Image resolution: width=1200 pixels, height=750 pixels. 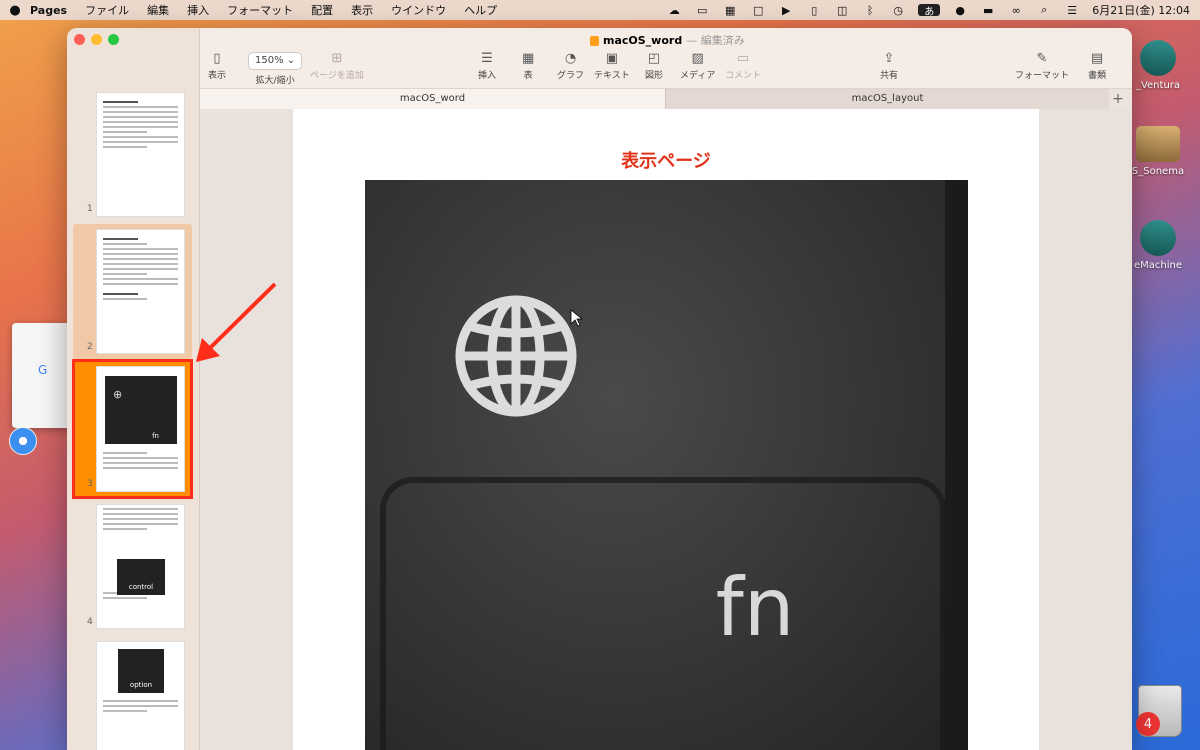 I want to click on comment-icon: ▭, so click(x=743, y=58).